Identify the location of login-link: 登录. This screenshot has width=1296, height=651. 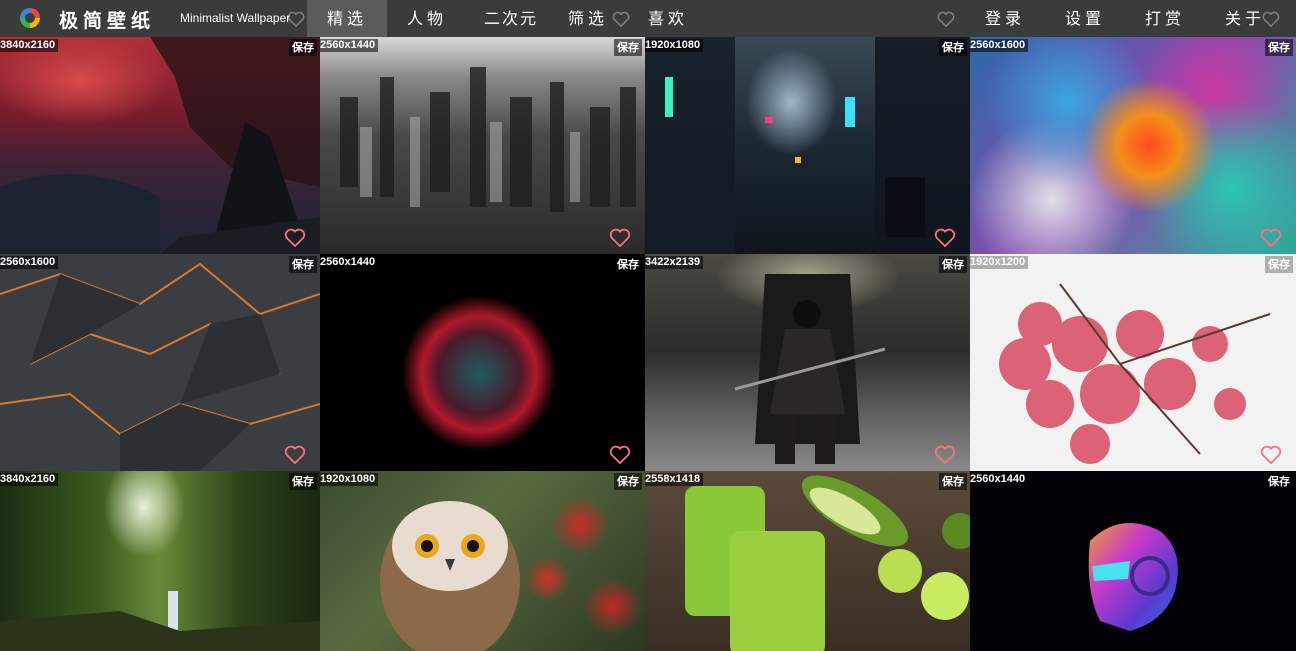
(1005, 18).